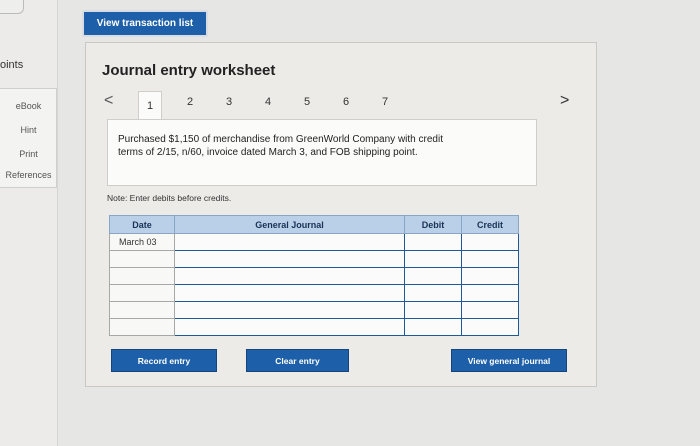 The height and width of the screenshot is (446, 700). I want to click on points-label: oints, so click(12, 65).